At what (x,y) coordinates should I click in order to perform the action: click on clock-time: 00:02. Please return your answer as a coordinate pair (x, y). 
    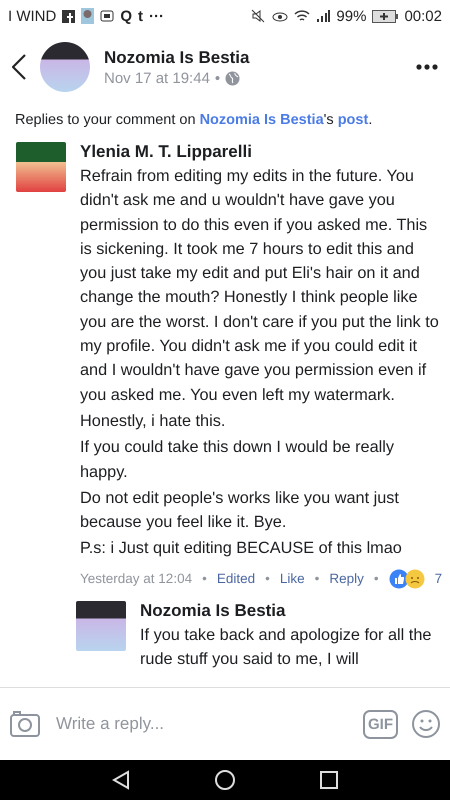
    Looking at the image, I should click on (423, 16).